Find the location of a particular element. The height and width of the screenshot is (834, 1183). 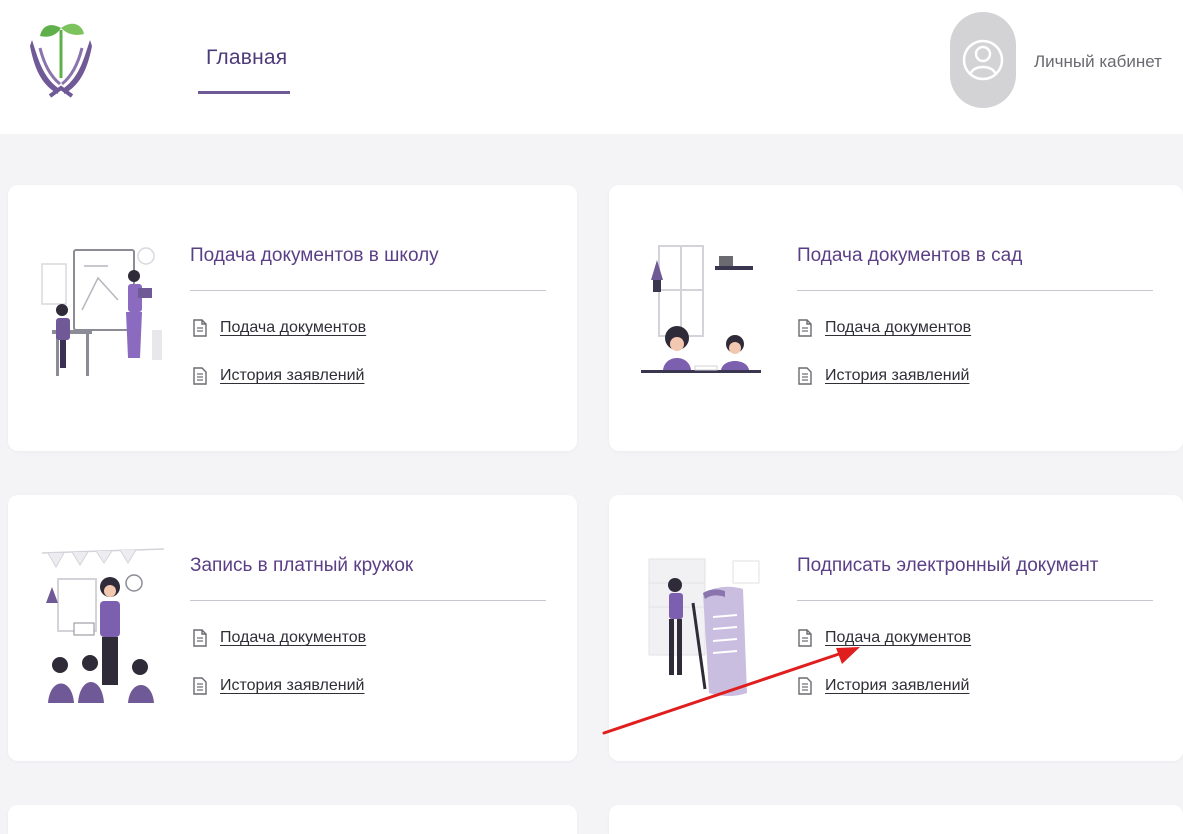

nav-tab-home: Главная is located at coordinates (244, 69).